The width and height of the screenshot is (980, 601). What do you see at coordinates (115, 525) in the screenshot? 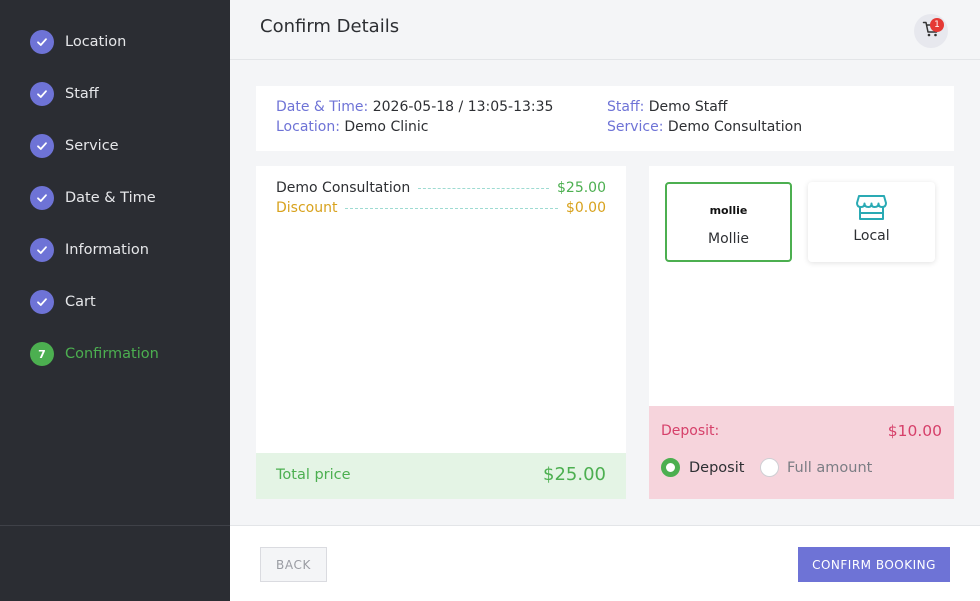
I see `sidebar-divider` at bounding box center [115, 525].